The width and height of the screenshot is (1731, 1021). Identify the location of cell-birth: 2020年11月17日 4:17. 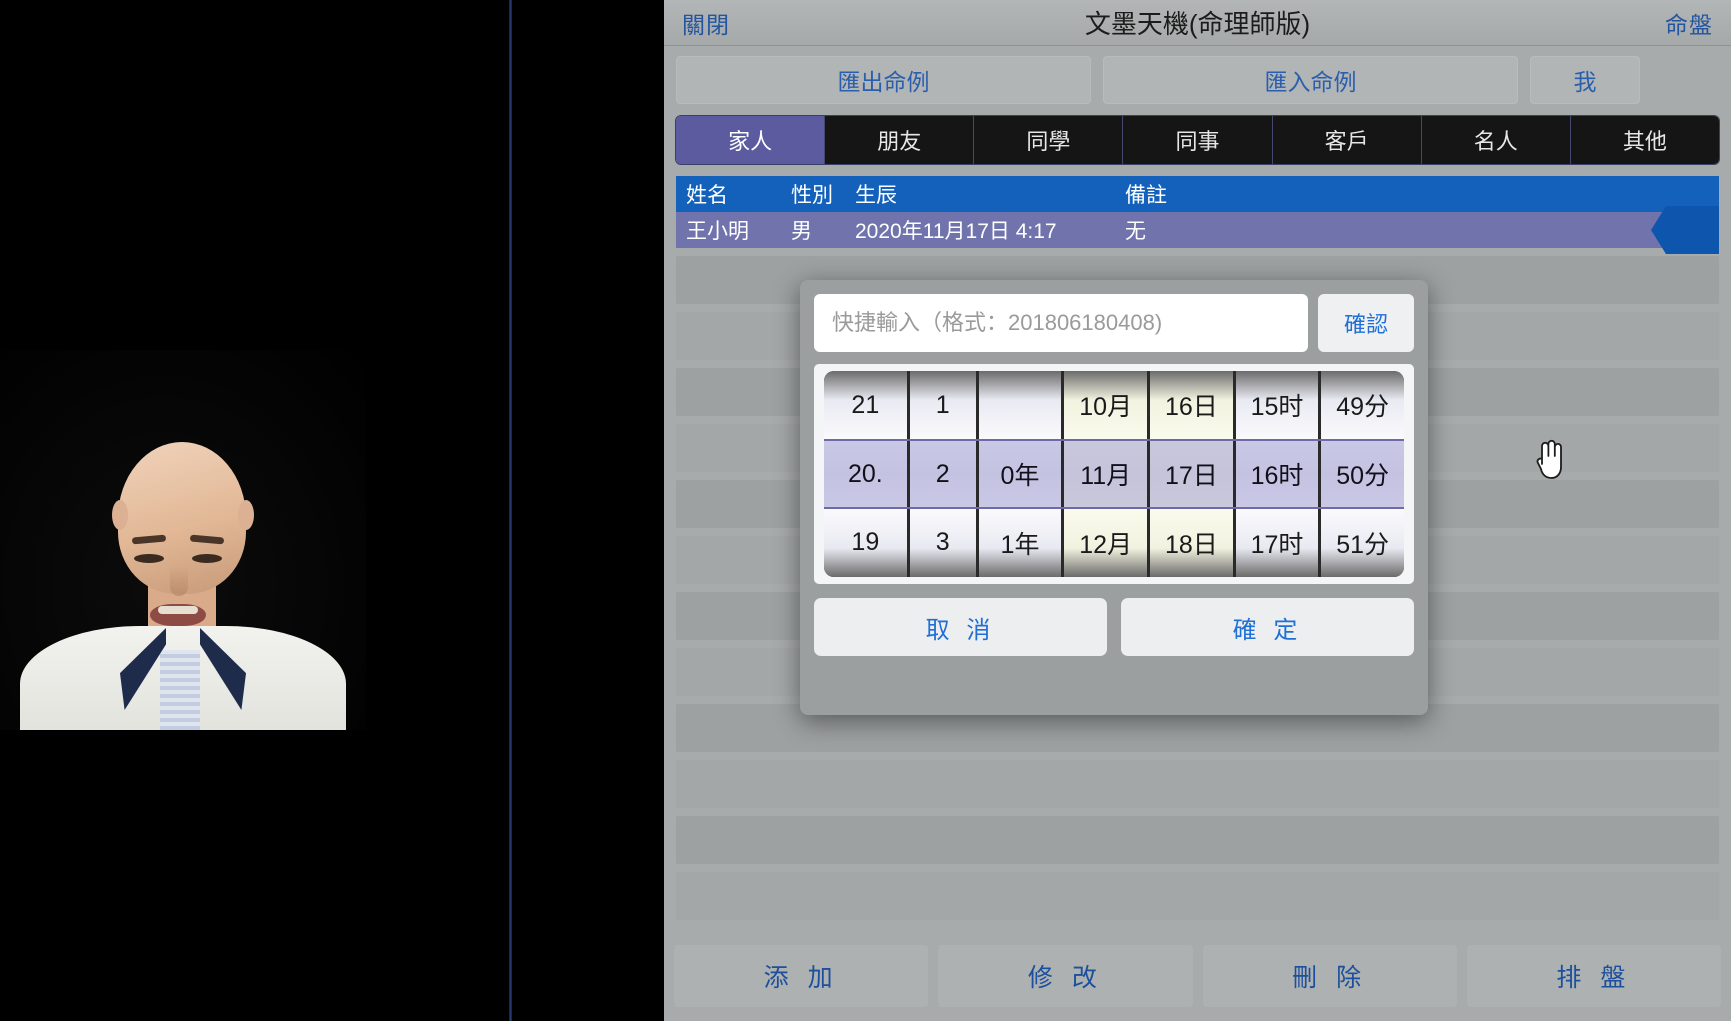
(956, 231).